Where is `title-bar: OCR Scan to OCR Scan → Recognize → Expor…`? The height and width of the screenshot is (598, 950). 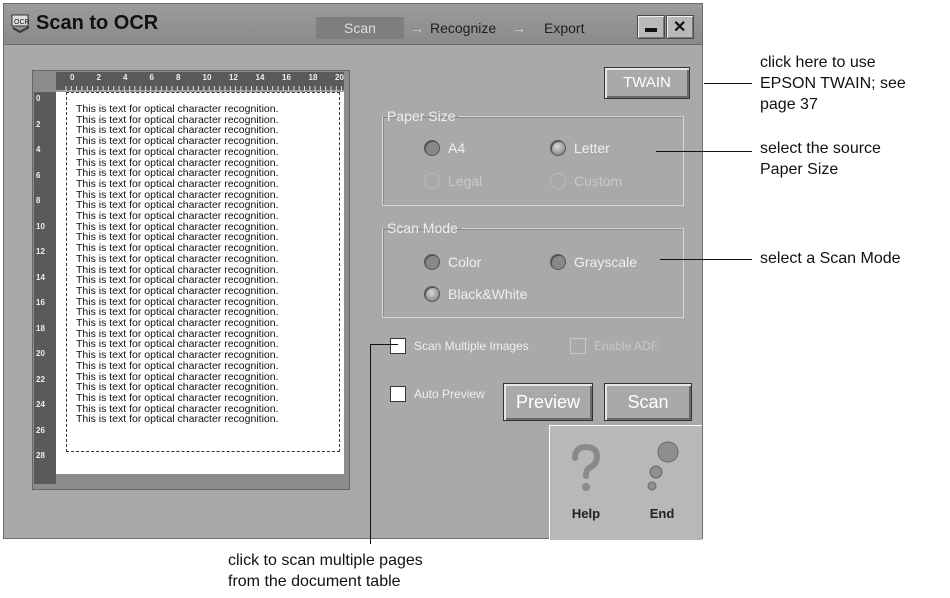
title-bar: OCR Scan to OCR Scan → Recognize → Expor… is located at coordinates (353, 24).